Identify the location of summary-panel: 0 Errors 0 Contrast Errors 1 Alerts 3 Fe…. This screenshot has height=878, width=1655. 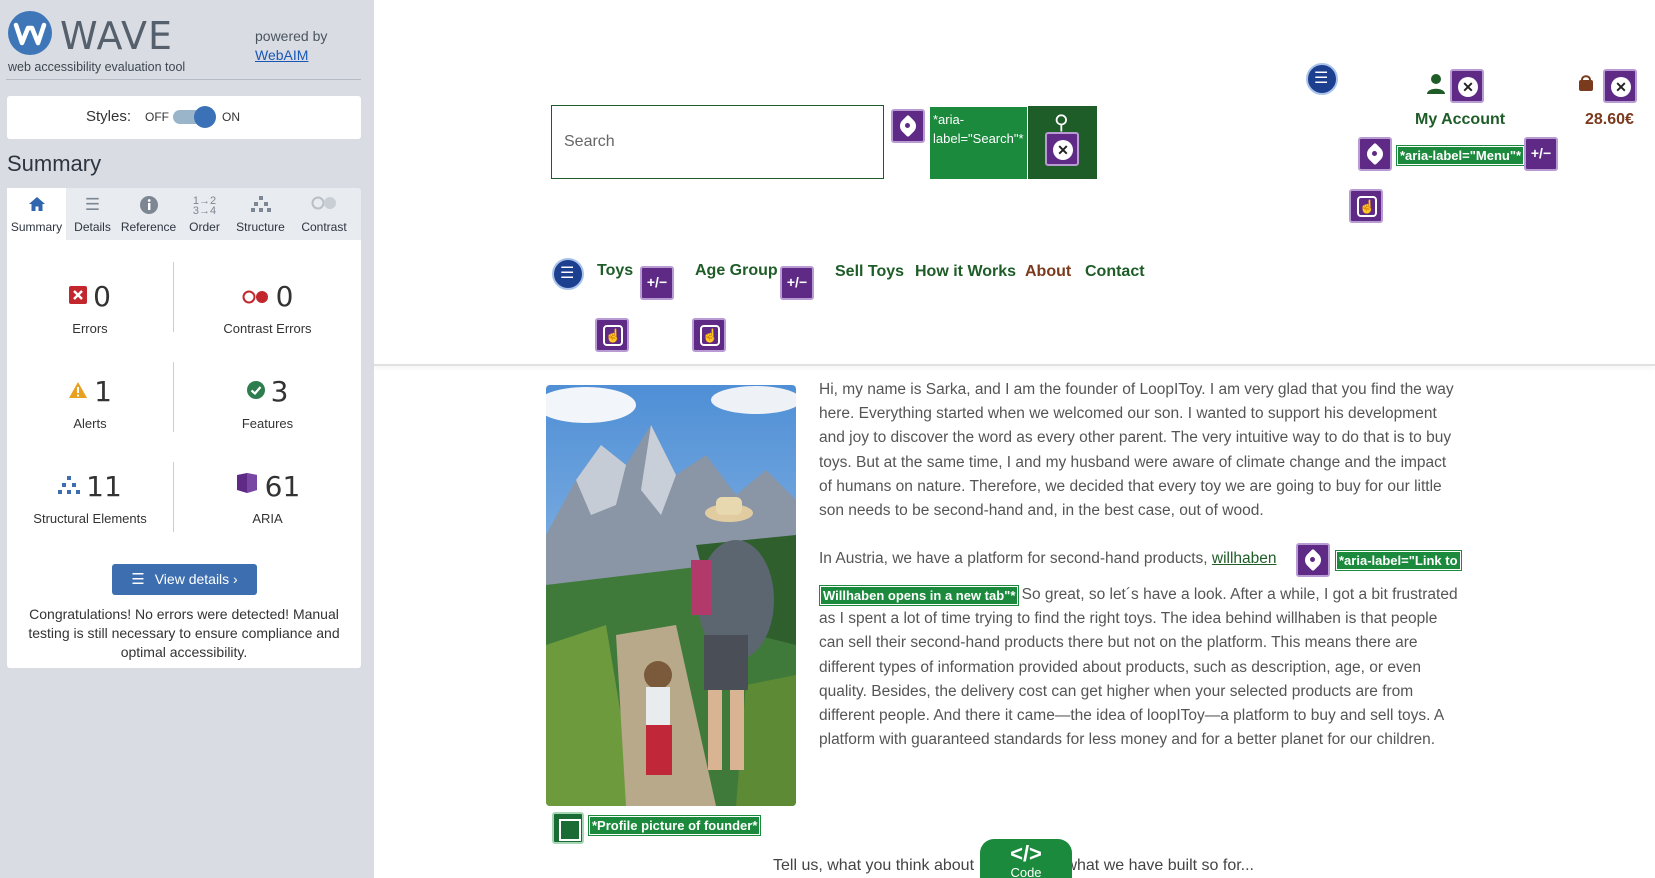
(184, 454).